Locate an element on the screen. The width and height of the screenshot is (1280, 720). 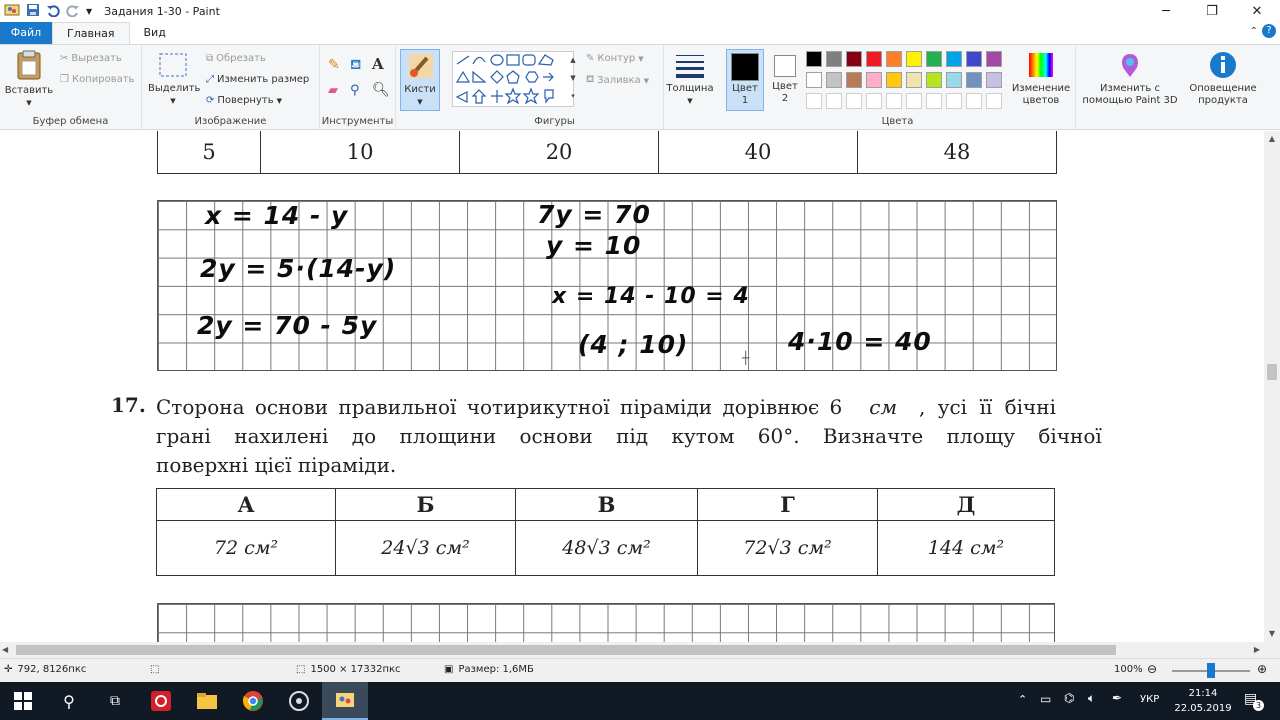
task-view-icon: ⧉ is located at coordinates (115, 701).